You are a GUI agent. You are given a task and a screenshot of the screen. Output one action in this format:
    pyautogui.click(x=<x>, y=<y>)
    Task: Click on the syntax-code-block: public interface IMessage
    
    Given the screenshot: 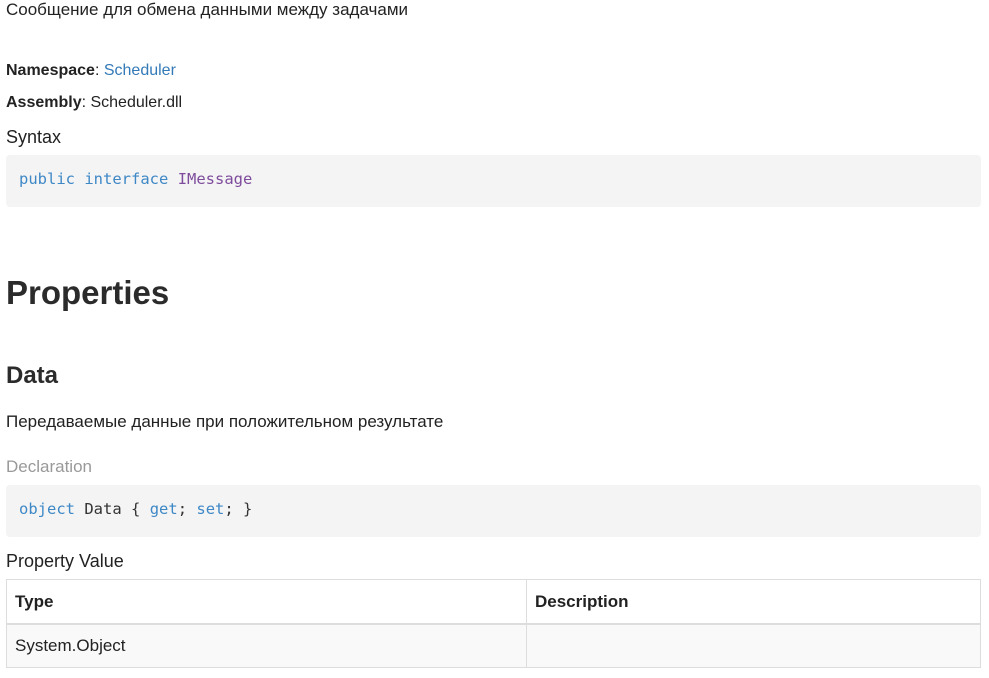 What is the action you would take?
    pyautogui.click(x=493, y=181)
    